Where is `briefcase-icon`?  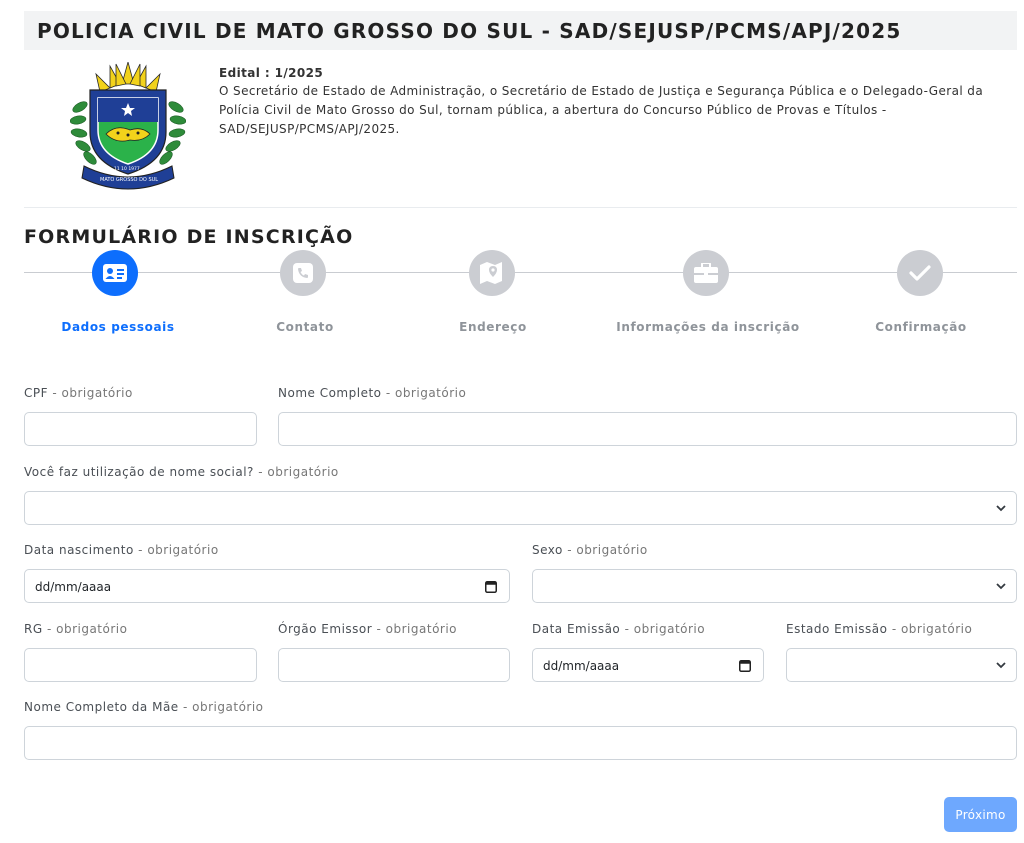 briefcase-icon is located at coordinates (706, 273).